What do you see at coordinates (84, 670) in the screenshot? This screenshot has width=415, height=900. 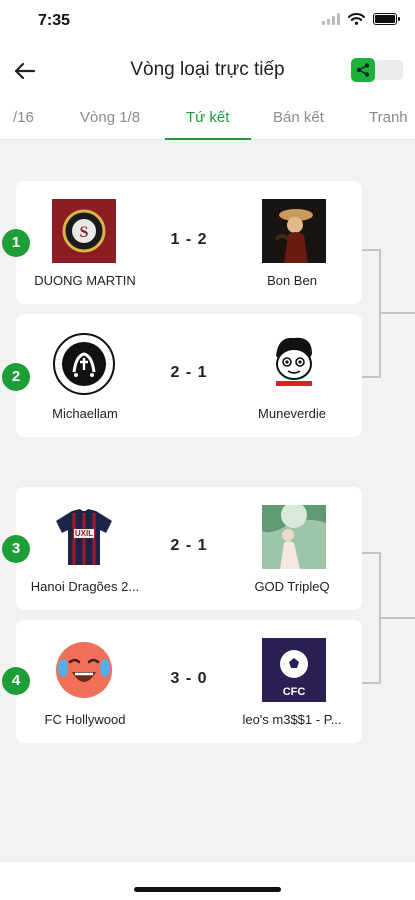 I see `laughing-emoji-icon` at bounding box center [84, 670].